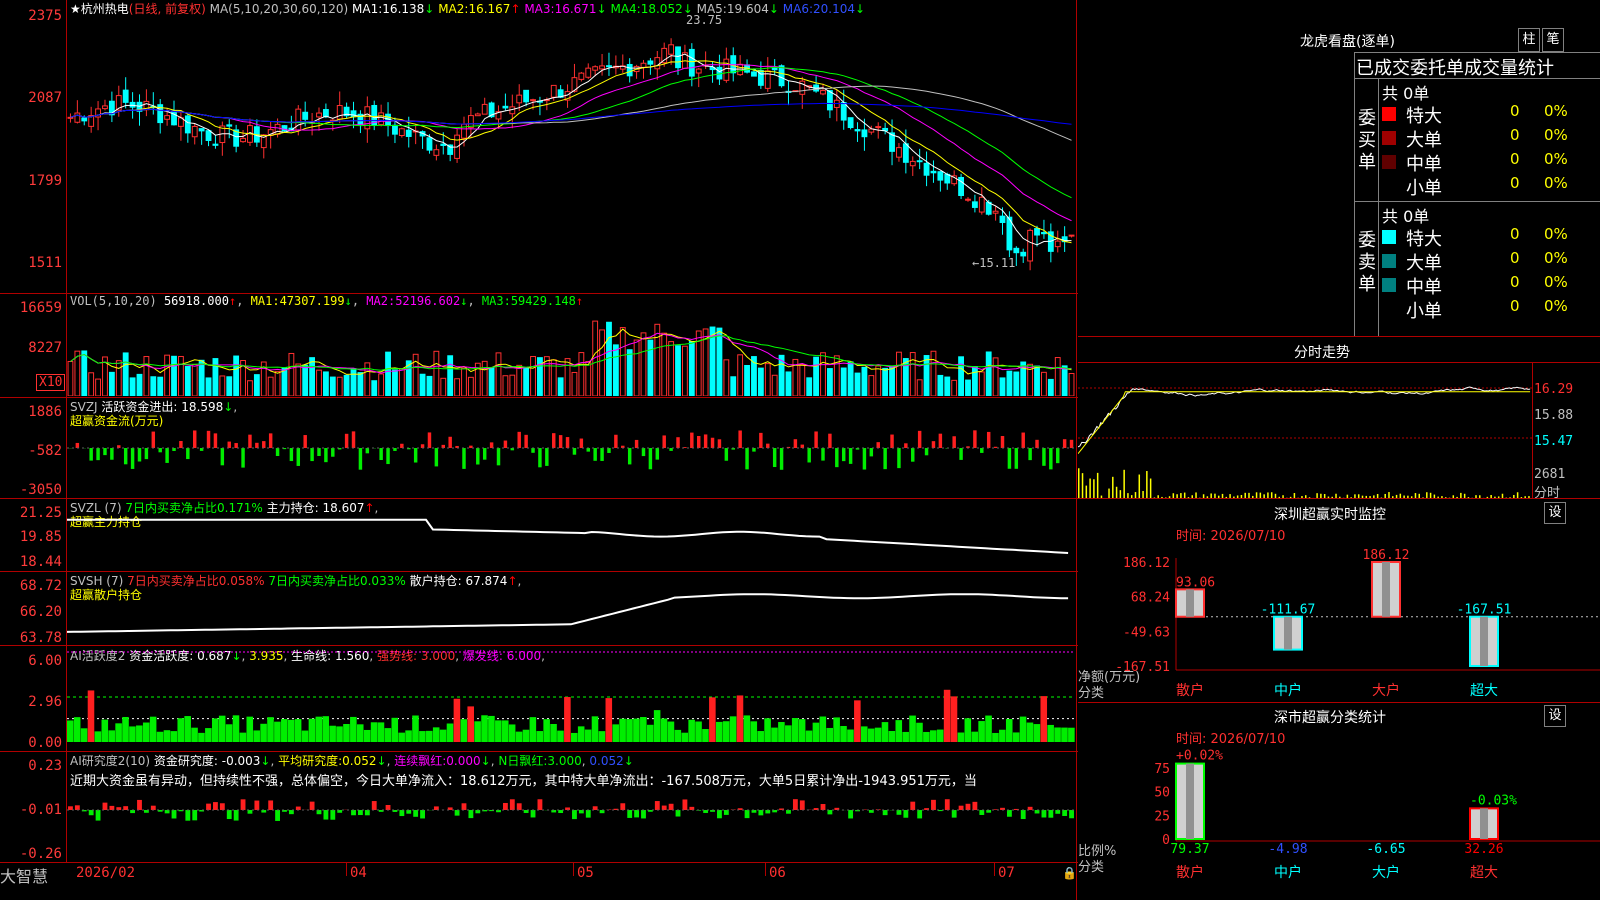 Image resolution: width=1600 pixels, height=900 pixels. What do you see at coordinates (1529, 40) in the screenshot?
I see `bar-view-button: 柱` at bounding box center [1529, 40].